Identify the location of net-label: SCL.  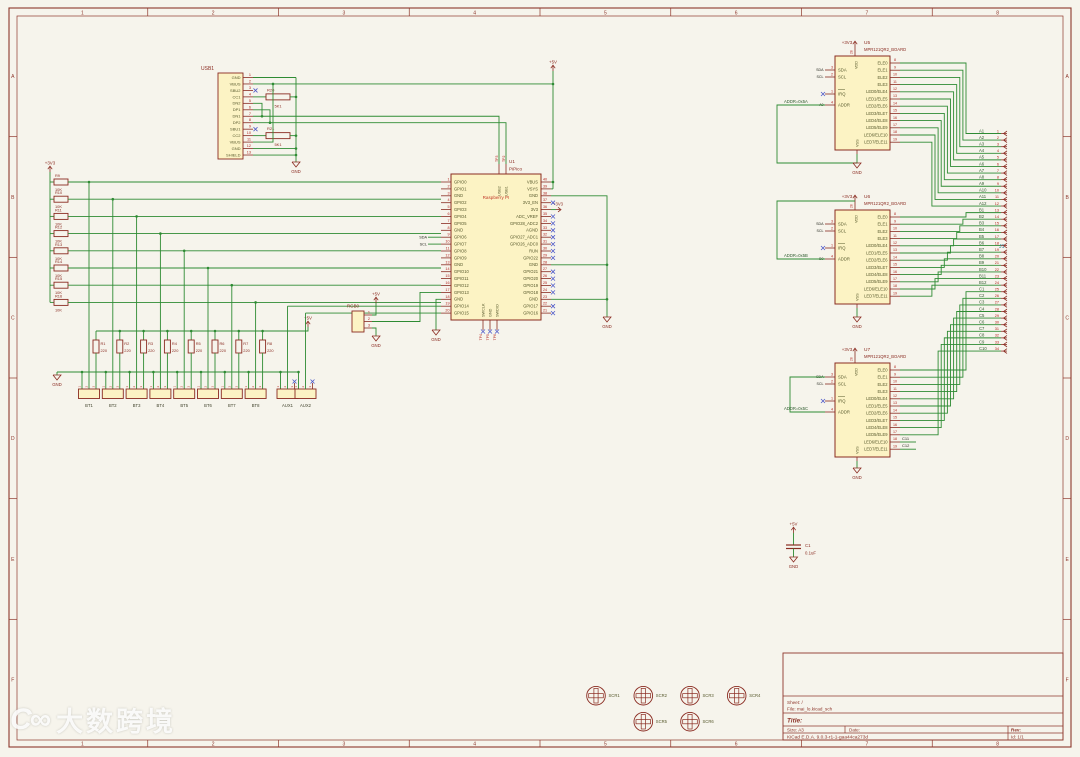
(423, 245).